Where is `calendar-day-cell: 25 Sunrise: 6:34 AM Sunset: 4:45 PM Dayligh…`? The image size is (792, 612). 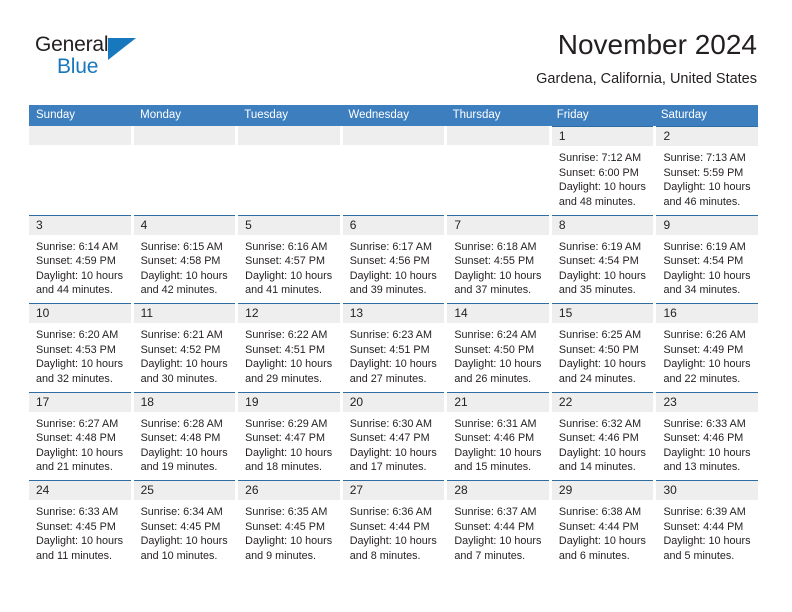 calendar-day-cell: 25 Sunrise: 6:34 AM Sunset: 4:45 PM Dayligh… is located at coordinates (184, 524).